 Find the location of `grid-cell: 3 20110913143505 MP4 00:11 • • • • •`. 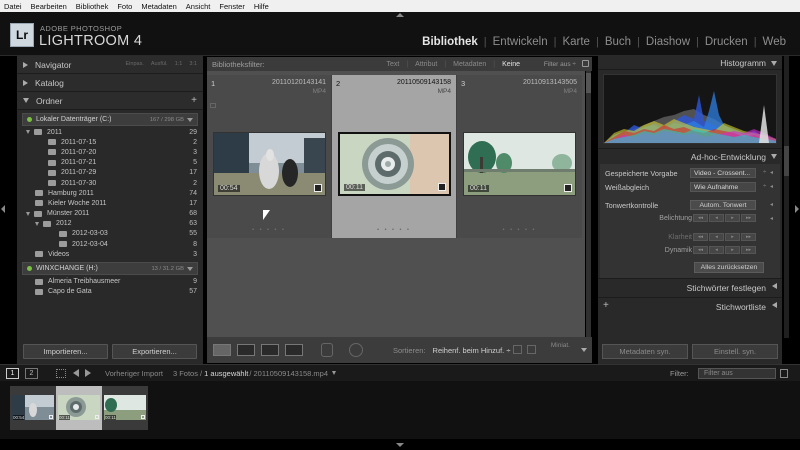

grid-cell: 3 20110913143505 MP4 00:11 • • • • • is located at coordinates (519, 156).